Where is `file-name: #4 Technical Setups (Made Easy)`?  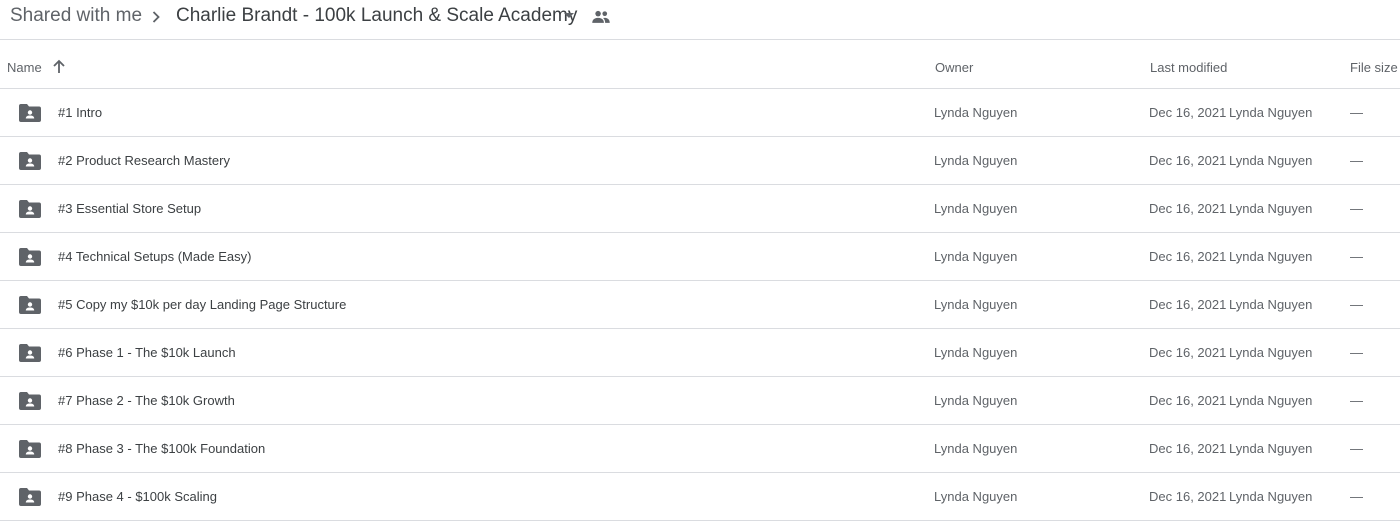 file-name: #4 Technical Setups (Made Easy) is located at coordinates (155, 256).